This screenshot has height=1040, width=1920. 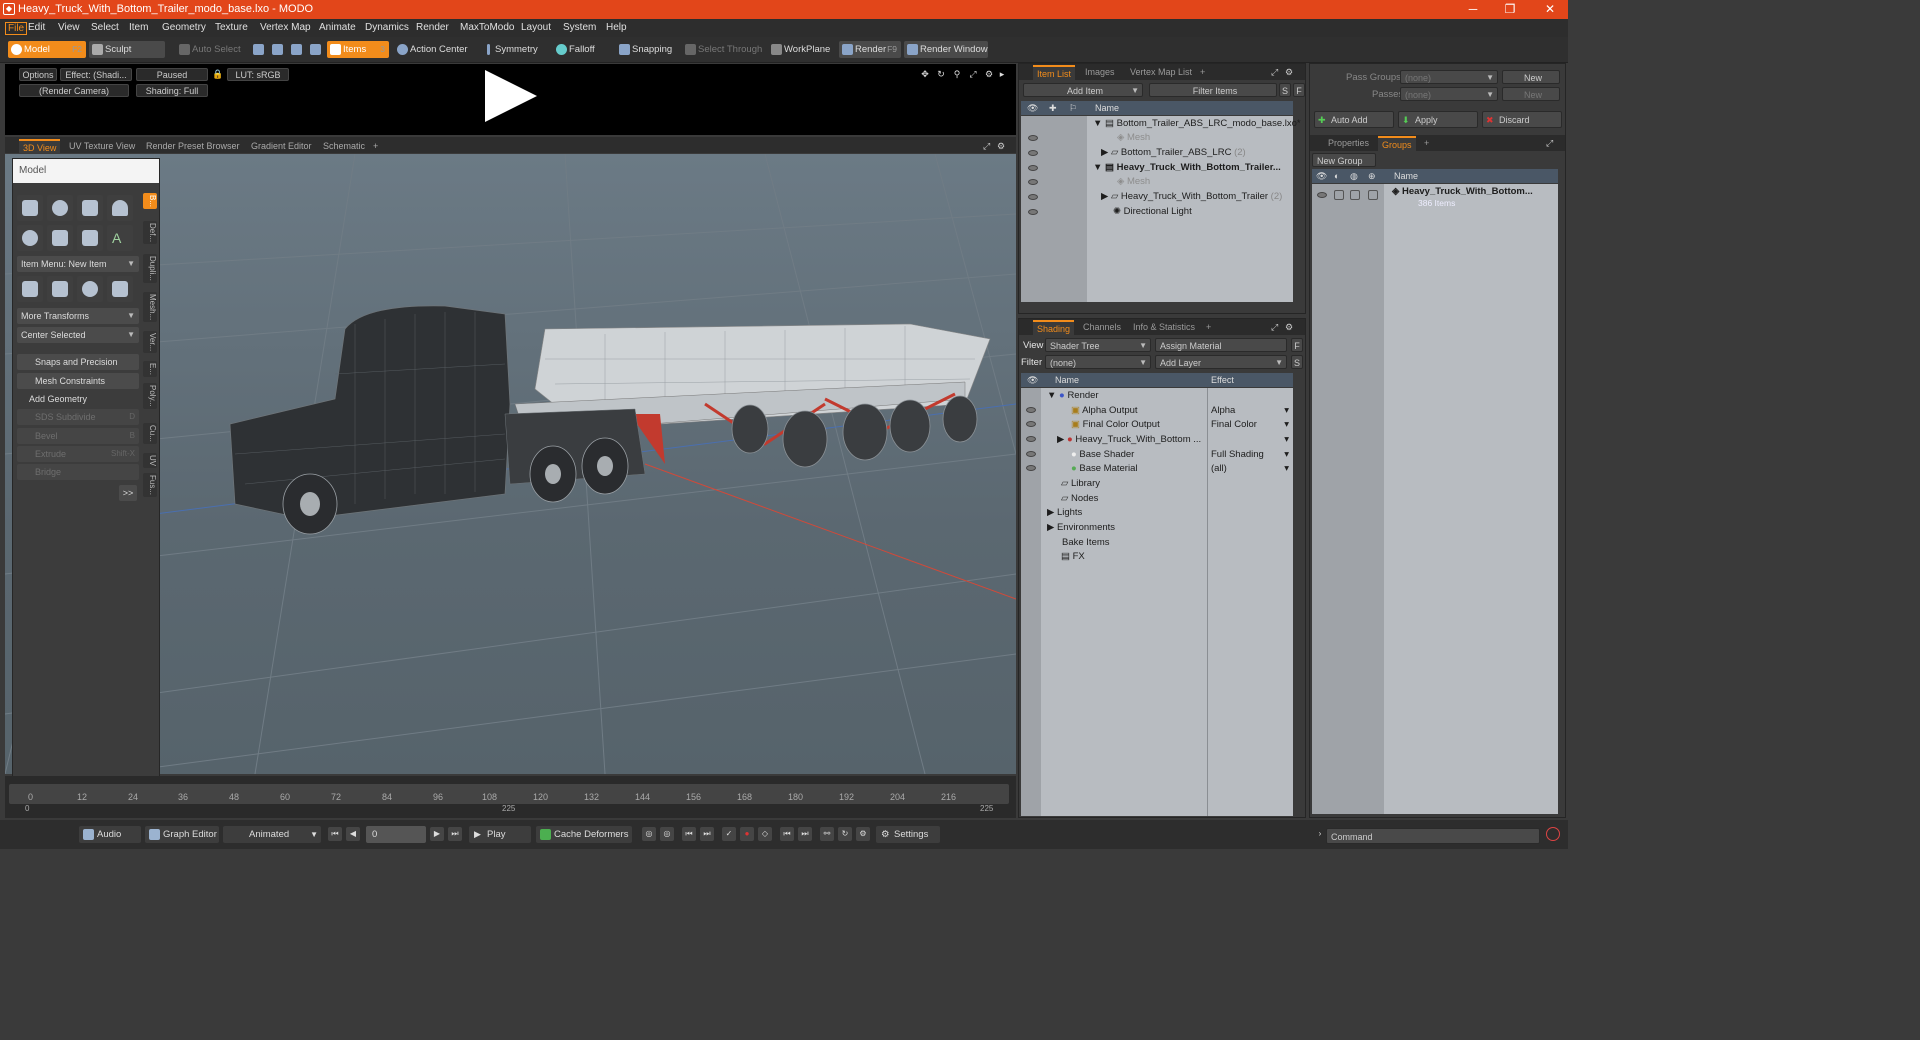 What do you see at coordinates (344, 146) in the screenshot?
I see `tab-schematic: Schematic` at bounding box center [344, 146].